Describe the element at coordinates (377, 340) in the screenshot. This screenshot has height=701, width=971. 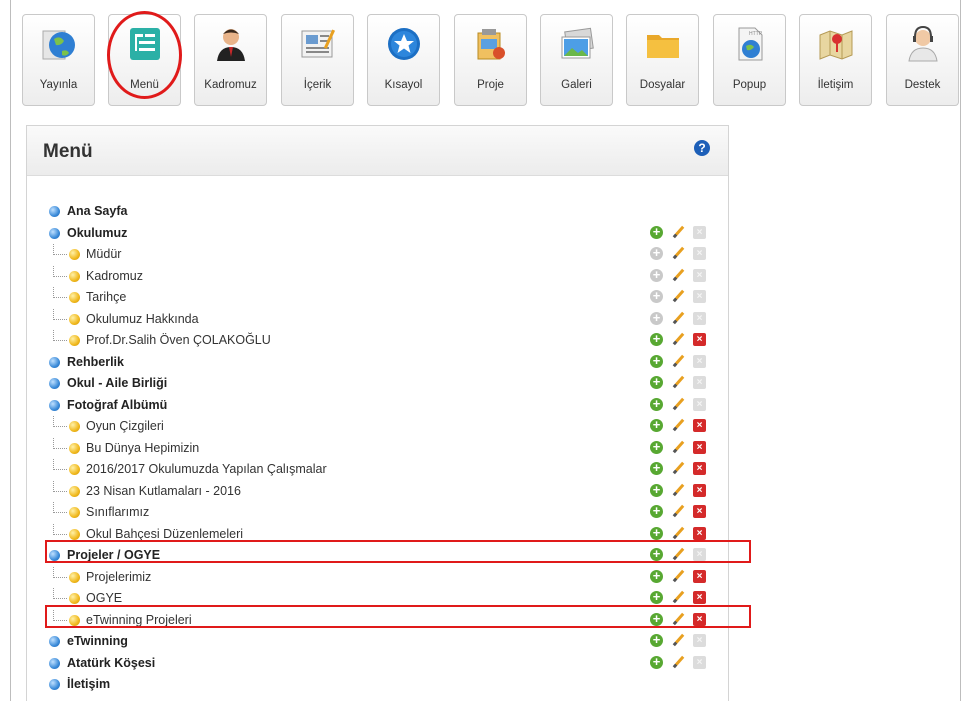
I see `menu-item: Prof.Dr.Salih Öven ÇOLAKOĞLU + ×` at that location.